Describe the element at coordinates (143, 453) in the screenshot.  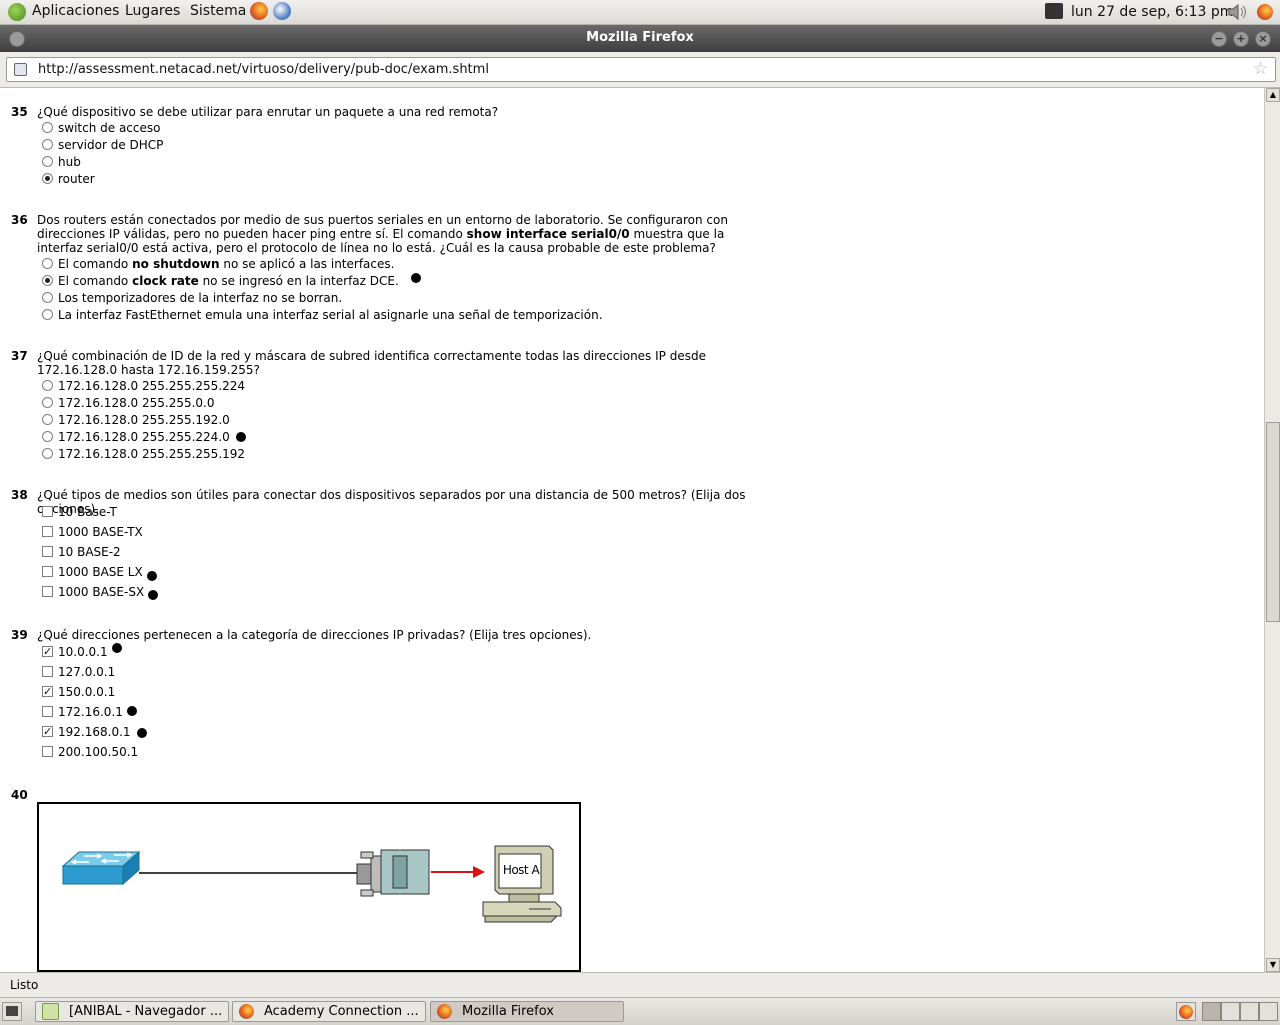
I see `answer-option: 172.16.128.0 255.255.255.192` at that location.